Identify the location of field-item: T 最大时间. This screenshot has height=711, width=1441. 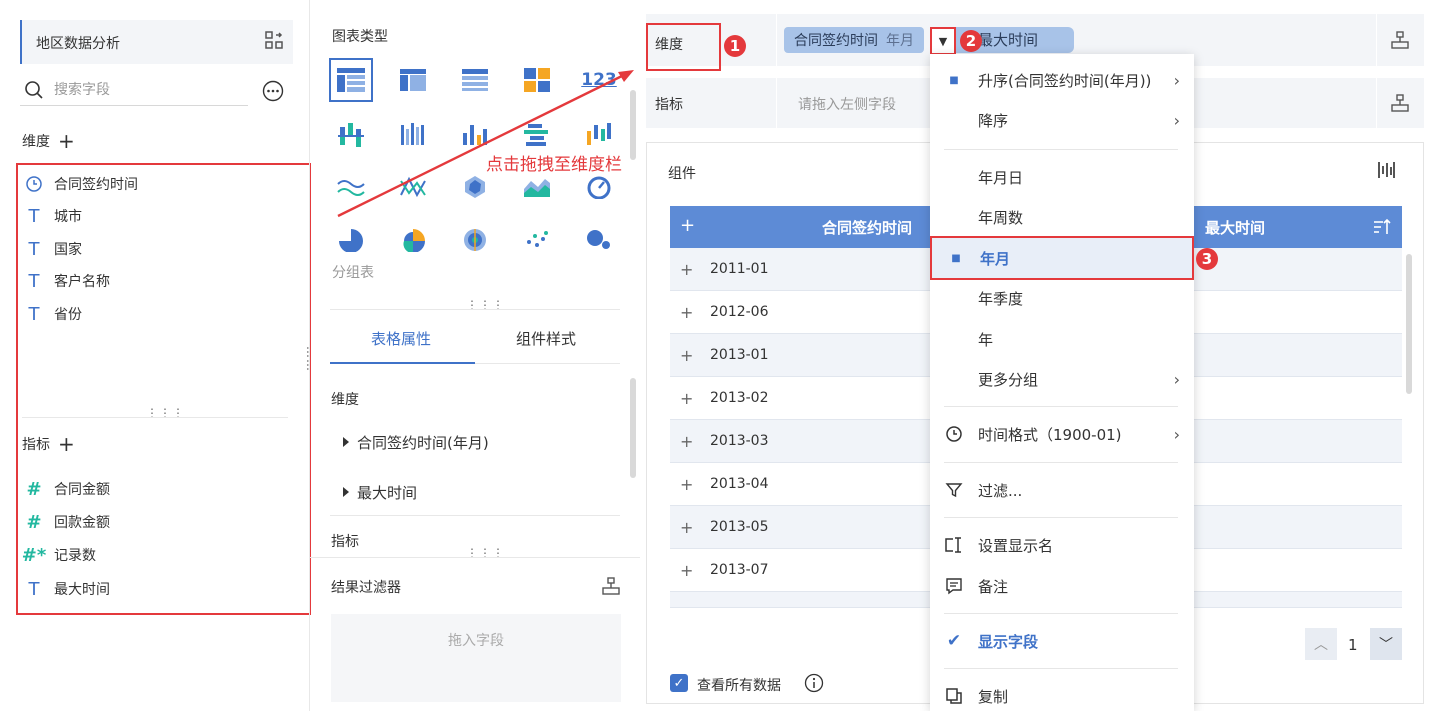
(67, 589).